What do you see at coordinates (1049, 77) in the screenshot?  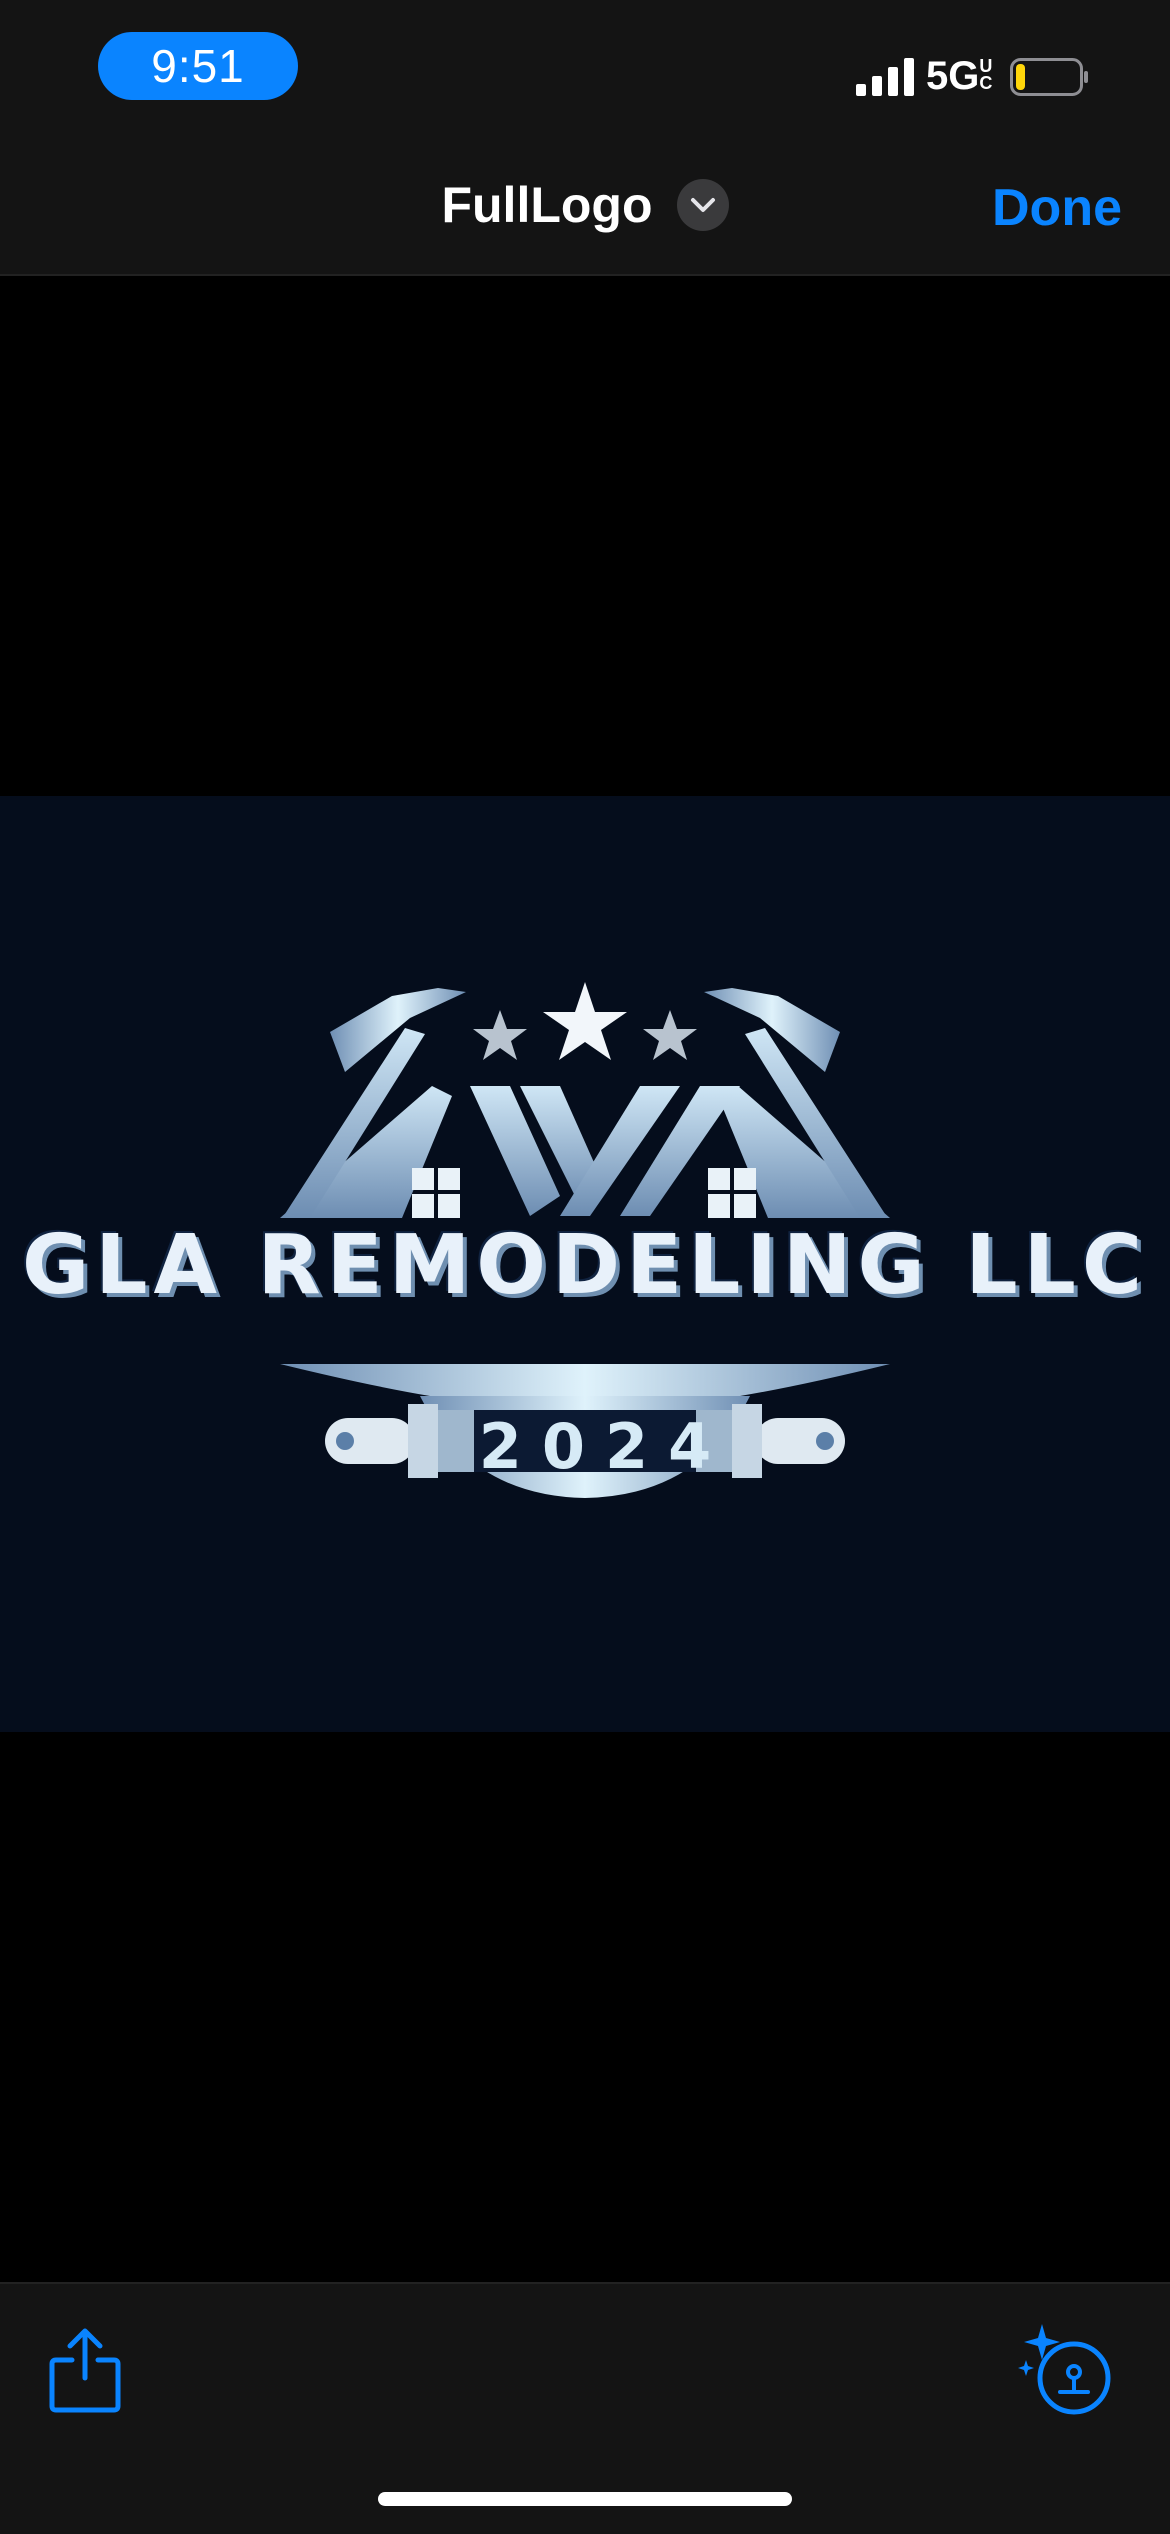 I see `battery-icon` at bounding box center [1049, 77].